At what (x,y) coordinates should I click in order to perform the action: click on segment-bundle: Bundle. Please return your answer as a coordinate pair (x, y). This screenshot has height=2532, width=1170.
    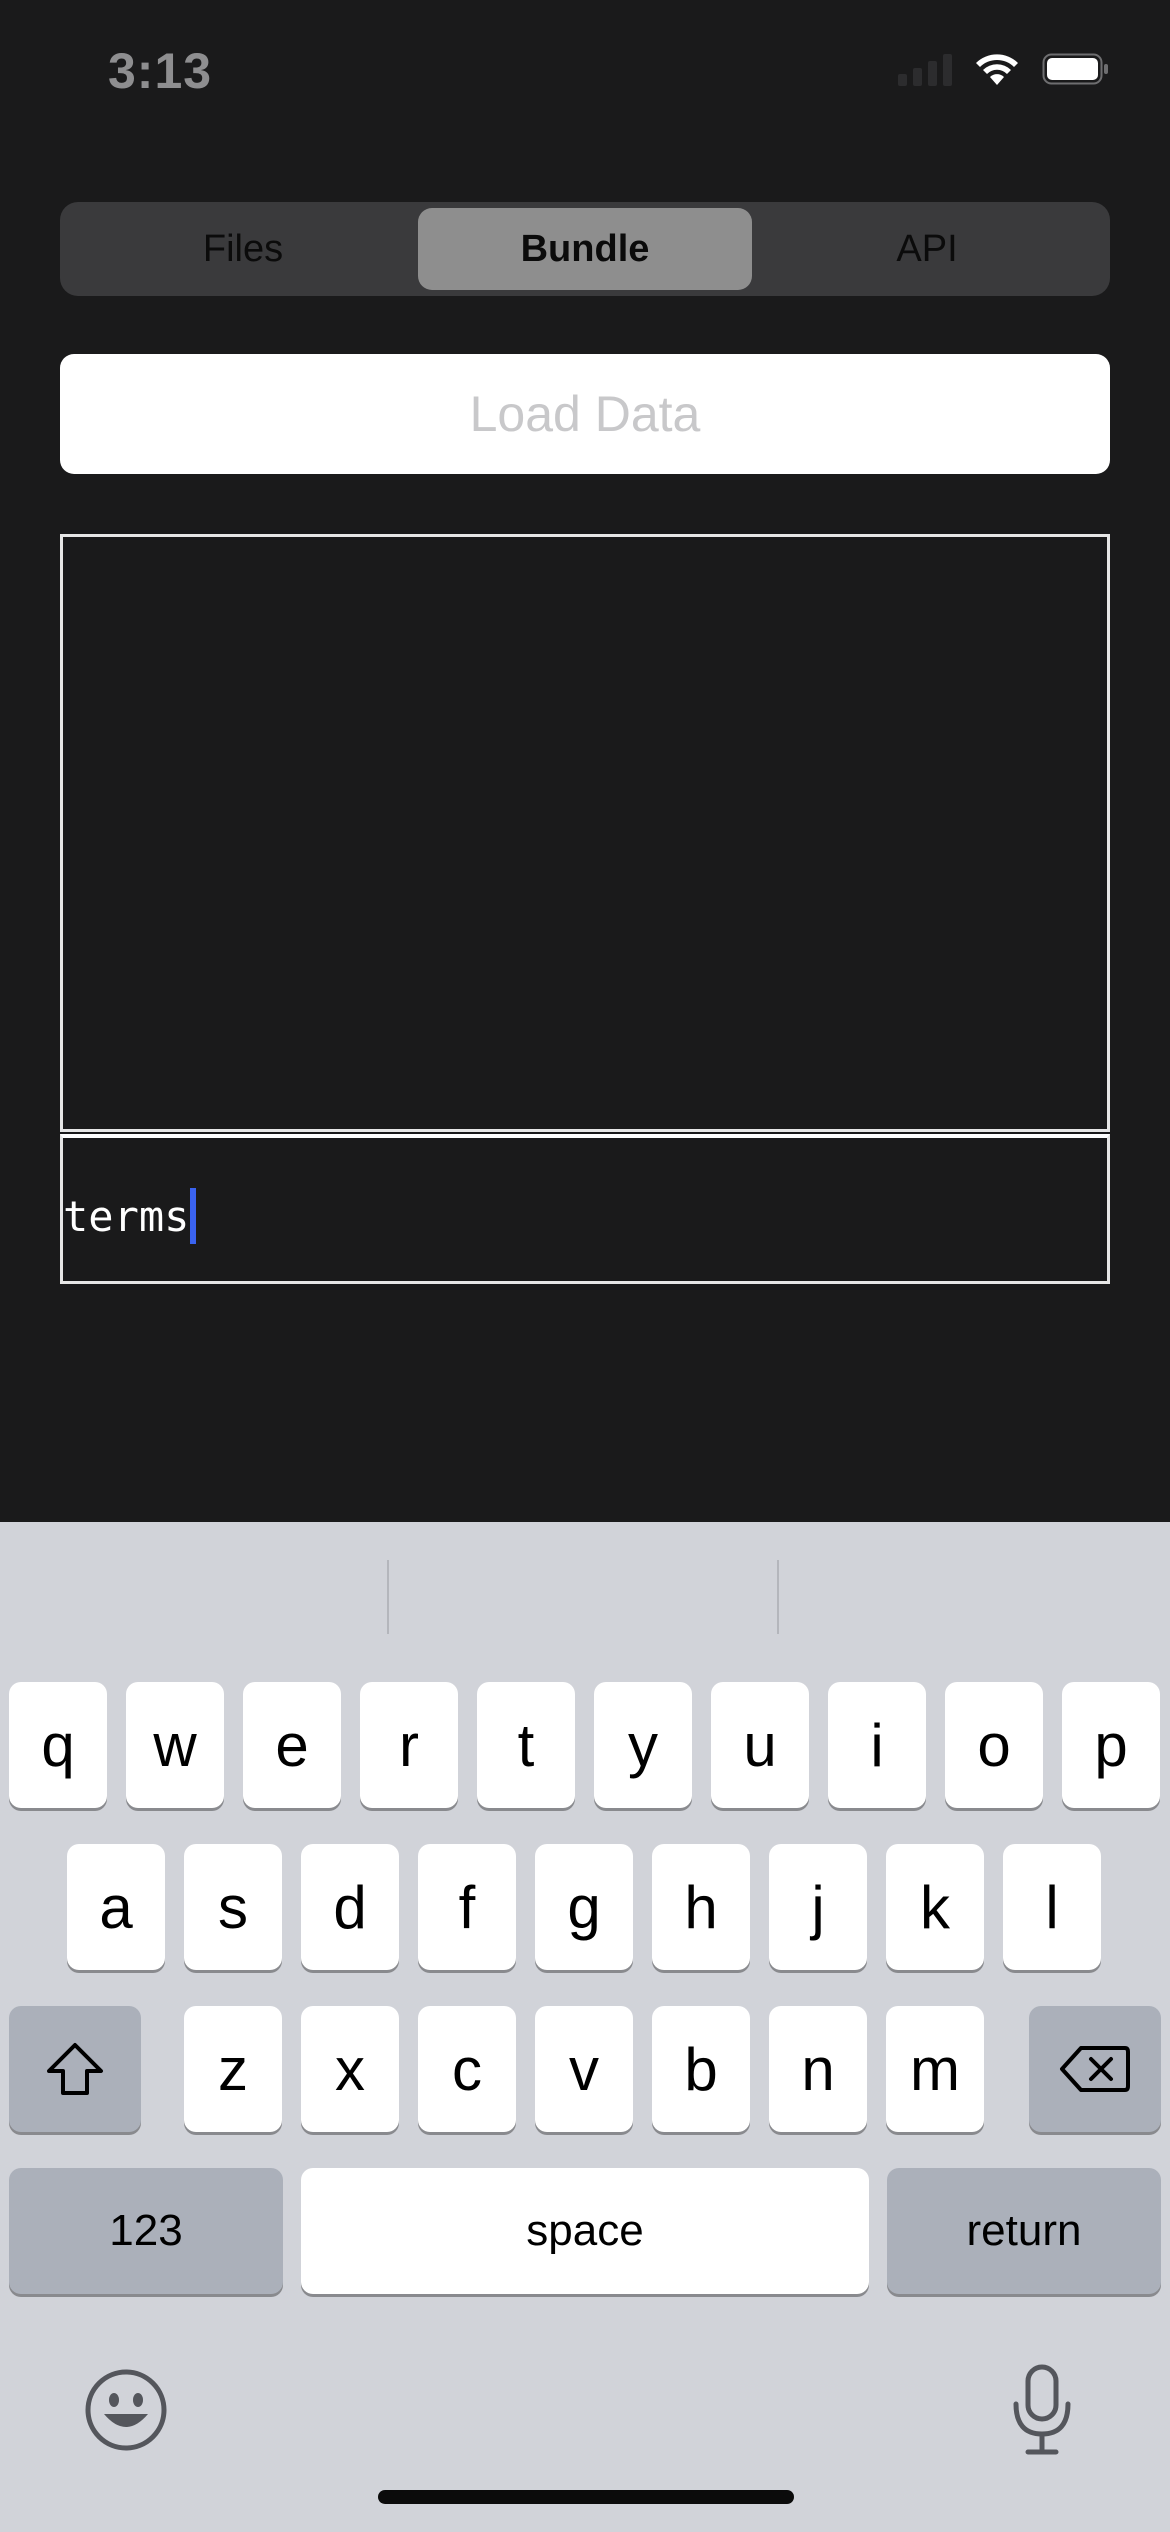
    Looking at the image, I should click on (585, 249).